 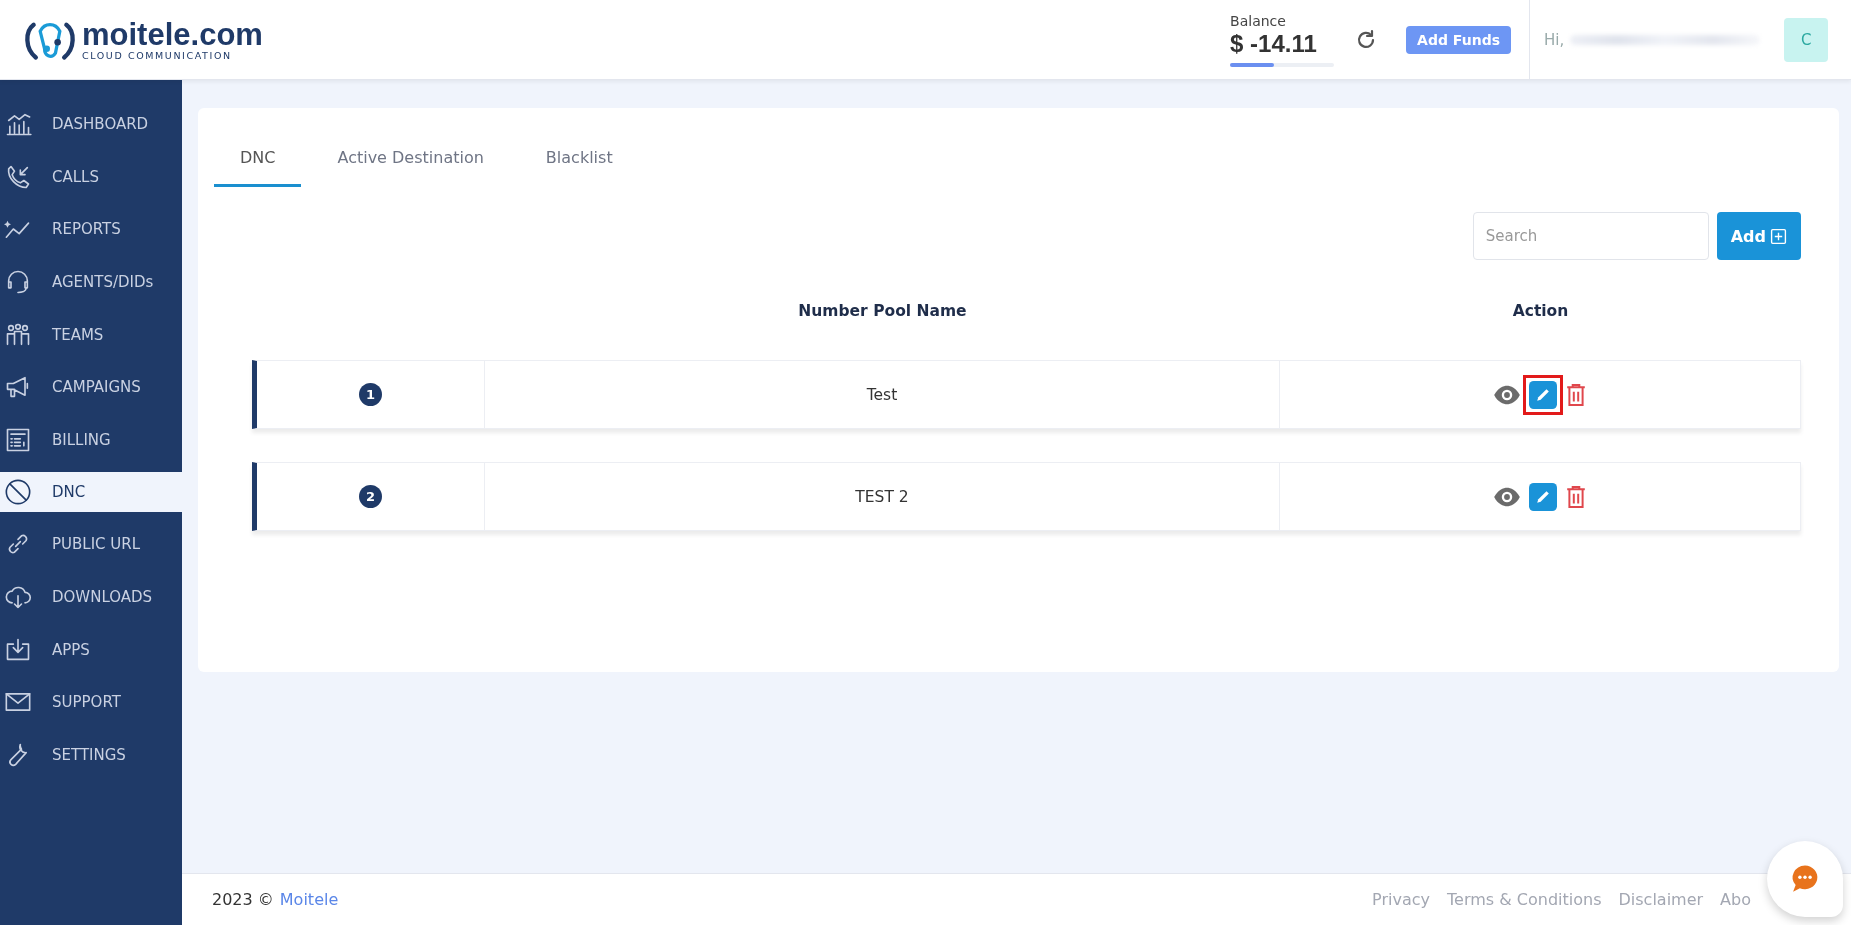 I want to click on copyright-text: 2023 ©, so click(x=243, y=899).